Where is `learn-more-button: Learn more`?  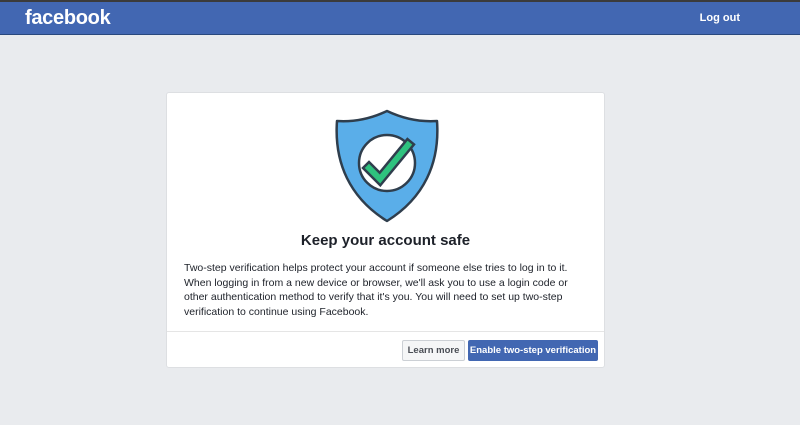
learn-more-button: Learn more is located at coordinates (433, 350).